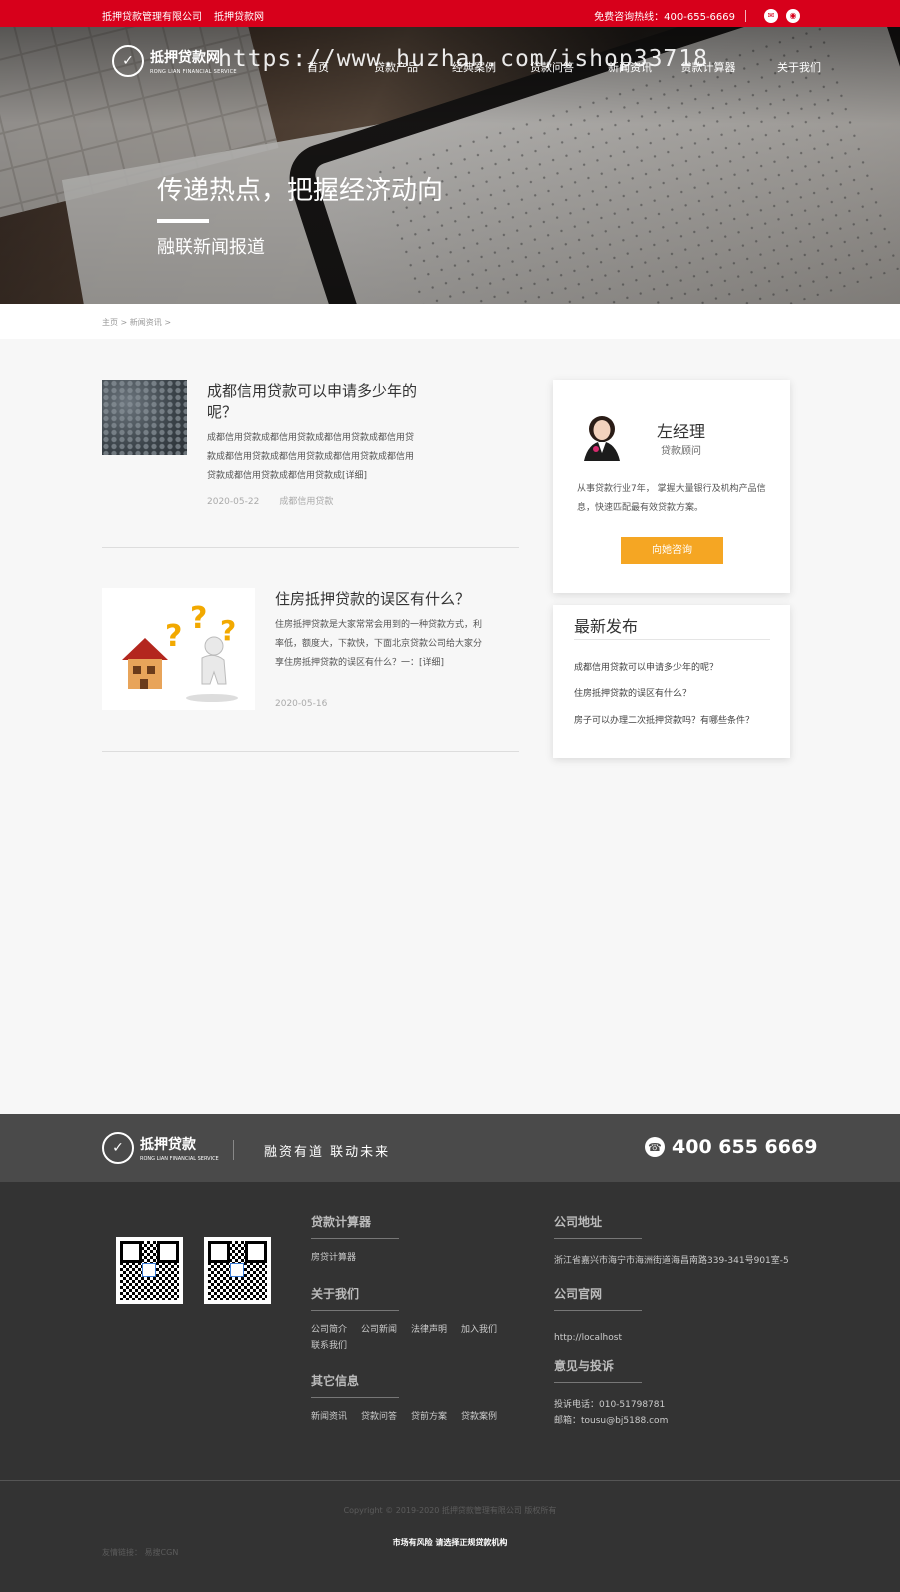 This screenshot has width=900, height=1592. What do you see at coordinates (239, 15) in the screenshot?
I see `site-link: 抵押贷款网` at bounding box center [239, 15].